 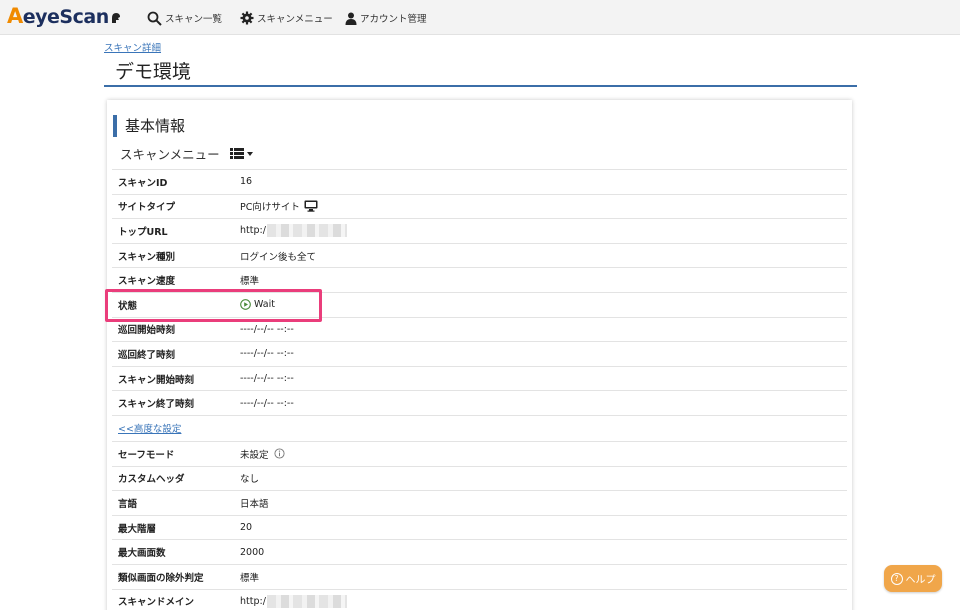 What do you see at coordinates (250, 480) in the screenshot?
I see `row-value: なし` at bounding box center [250, 480].